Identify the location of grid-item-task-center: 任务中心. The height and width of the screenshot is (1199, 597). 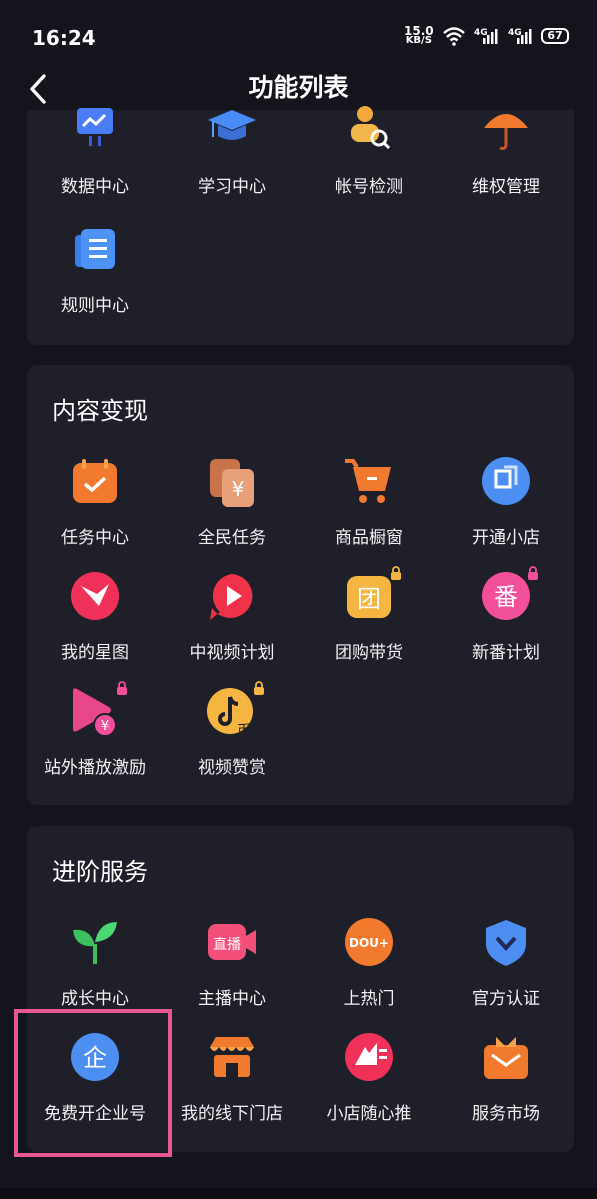
(95, 502).